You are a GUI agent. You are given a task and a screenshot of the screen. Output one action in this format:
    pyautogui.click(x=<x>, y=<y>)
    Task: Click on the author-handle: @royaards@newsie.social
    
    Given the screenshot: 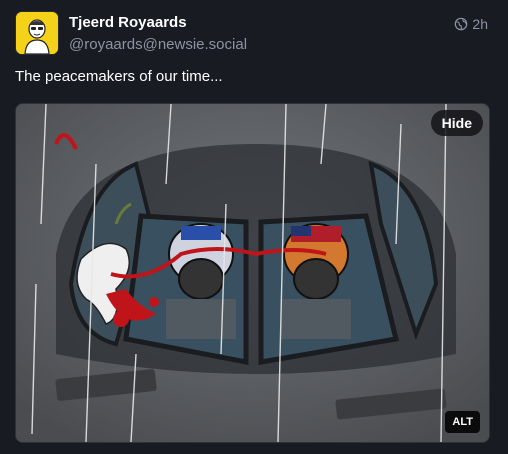 What is the action you would take?
    pyautogui.click(x=158, y=44)
    